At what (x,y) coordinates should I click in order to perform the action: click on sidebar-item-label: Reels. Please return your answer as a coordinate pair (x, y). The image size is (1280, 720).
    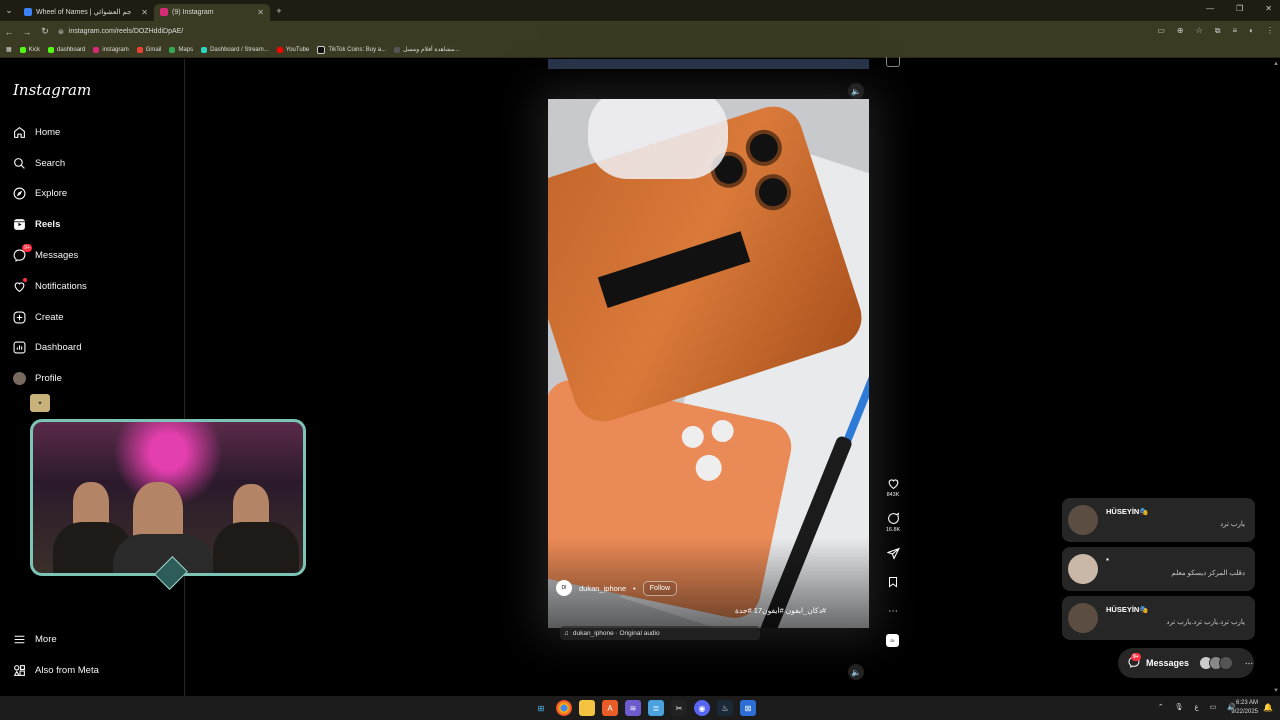
    Looking at the image, I should click on (48, 224).